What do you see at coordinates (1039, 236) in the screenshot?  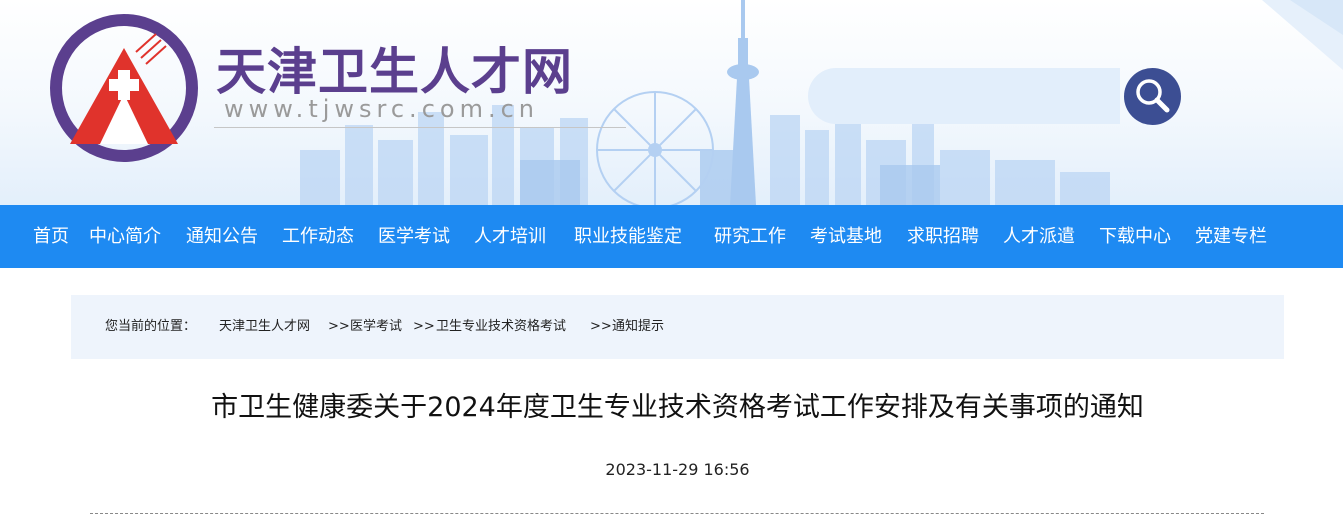 I see `nav-item-dispatch: 人才派遣` at bounding box center [1039, 236].